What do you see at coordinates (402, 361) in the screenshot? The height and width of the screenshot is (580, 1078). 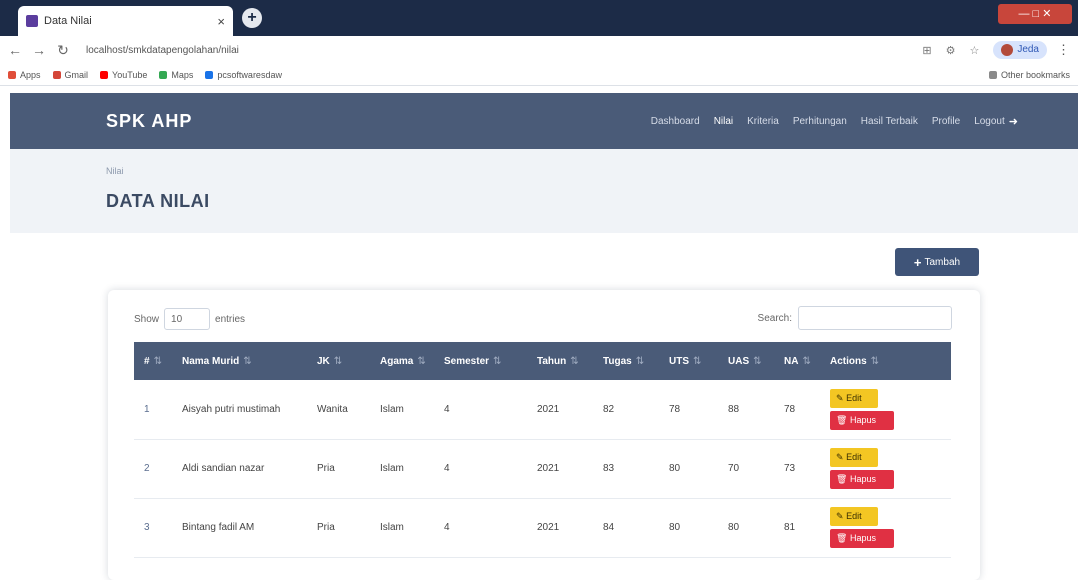 I see `col-agama: Agama ⇅` at bounding box center [402, 361].